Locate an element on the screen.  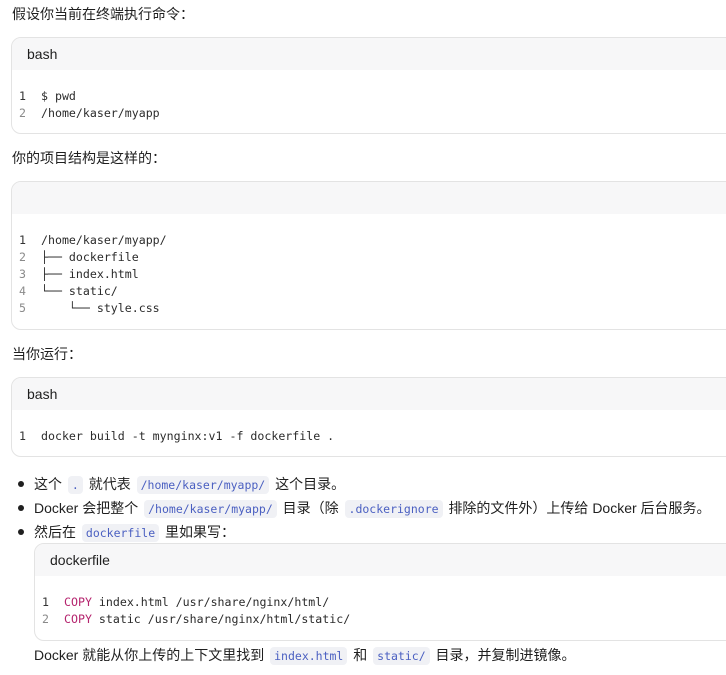
bullet-text: 目录（除 is located at coordinates (310, 508).